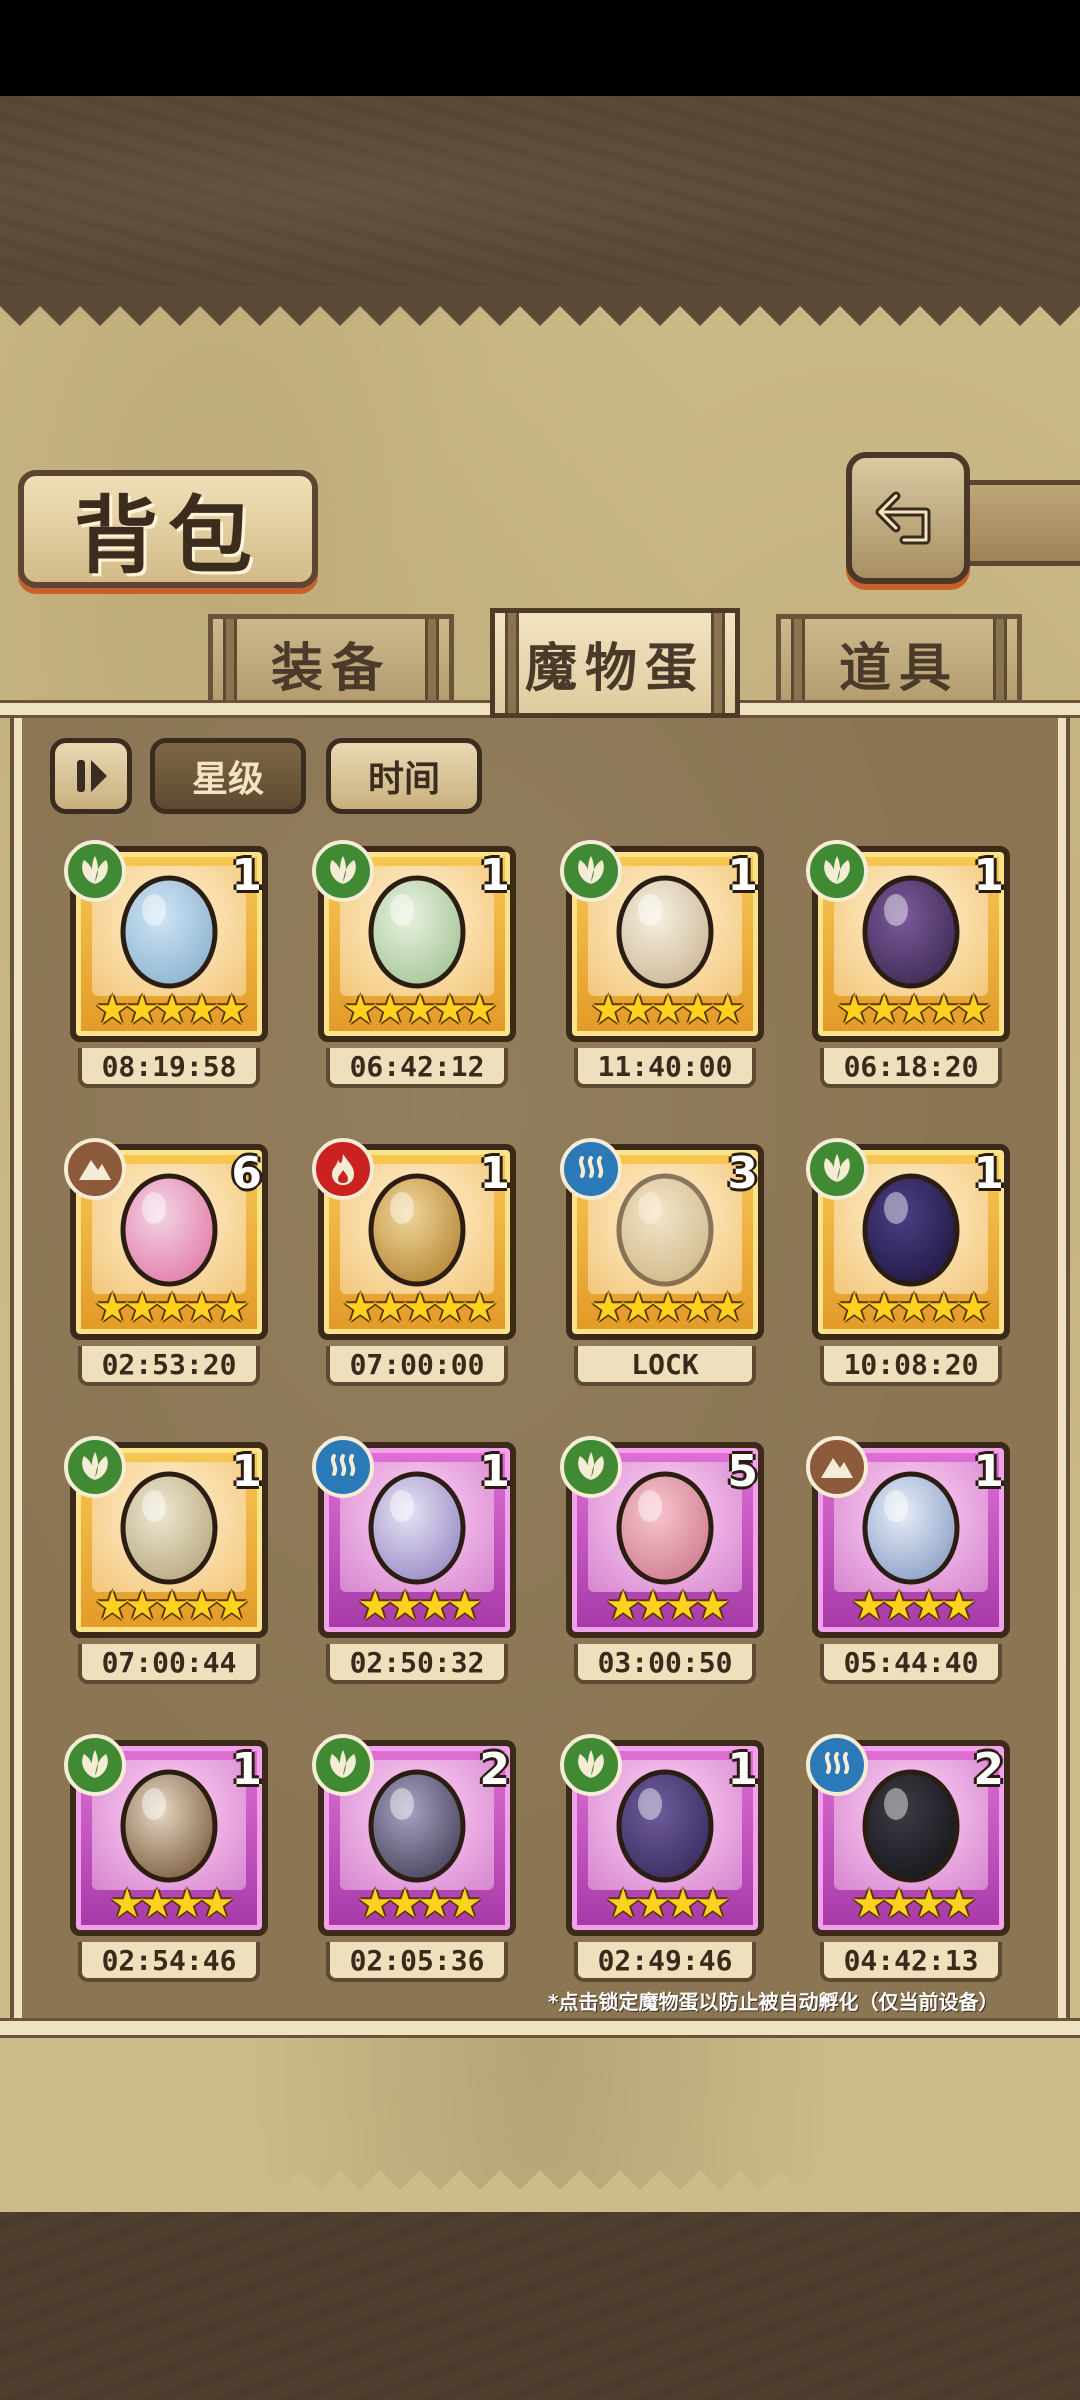 This screenshot has width=1080, height=2400. Describe the element at coordinates (911, 965) in the screenshot. I see `egg-slot: 1 ★★★★★ 06:18:20` at that location.